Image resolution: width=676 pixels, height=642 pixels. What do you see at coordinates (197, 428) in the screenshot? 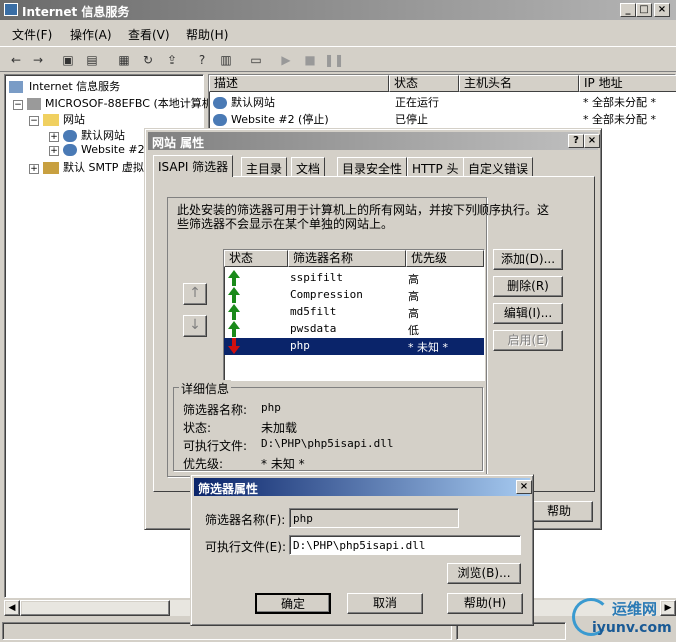
I see `detail-status-label: 状态:` at bounding box center [197, 428].